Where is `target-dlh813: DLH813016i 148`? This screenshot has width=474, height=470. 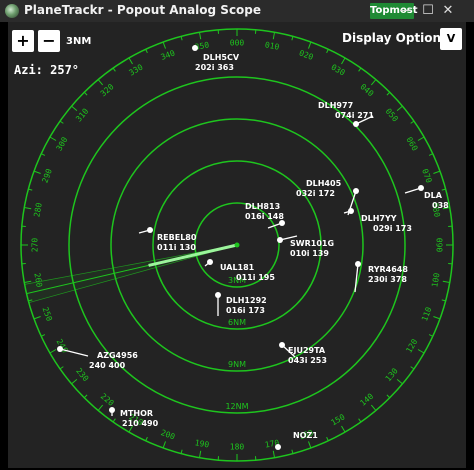
target-dlh813: DLH813016i 148 is located at coordinates (265, 215).